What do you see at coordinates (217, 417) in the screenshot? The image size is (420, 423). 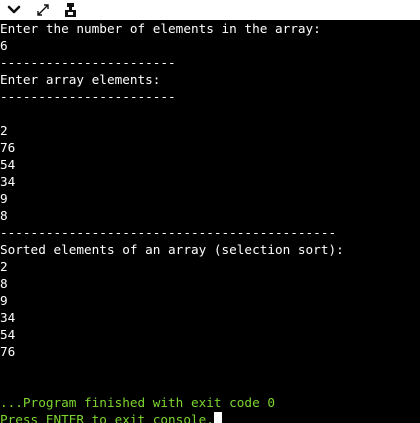 I see `text-cursor` at bounding box center [217, 417].